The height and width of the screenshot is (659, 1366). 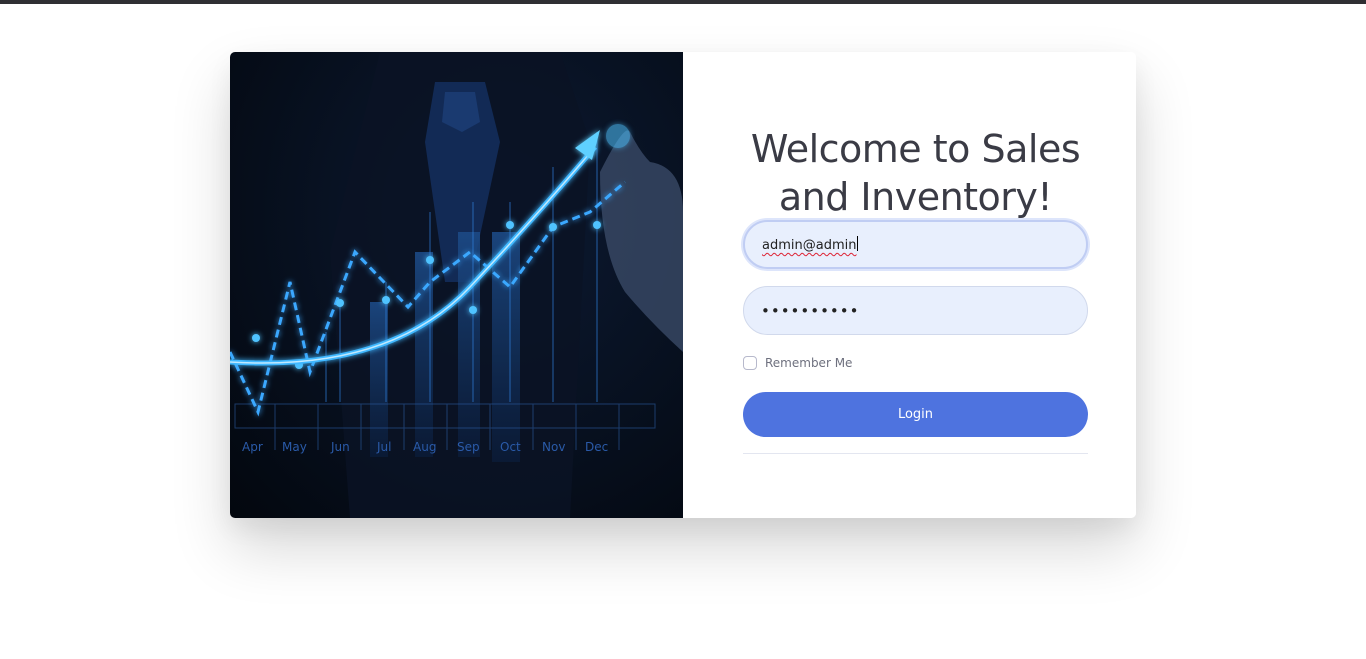 I want to click on remember-me-label: Remember Me, so click(x=809, y=363).